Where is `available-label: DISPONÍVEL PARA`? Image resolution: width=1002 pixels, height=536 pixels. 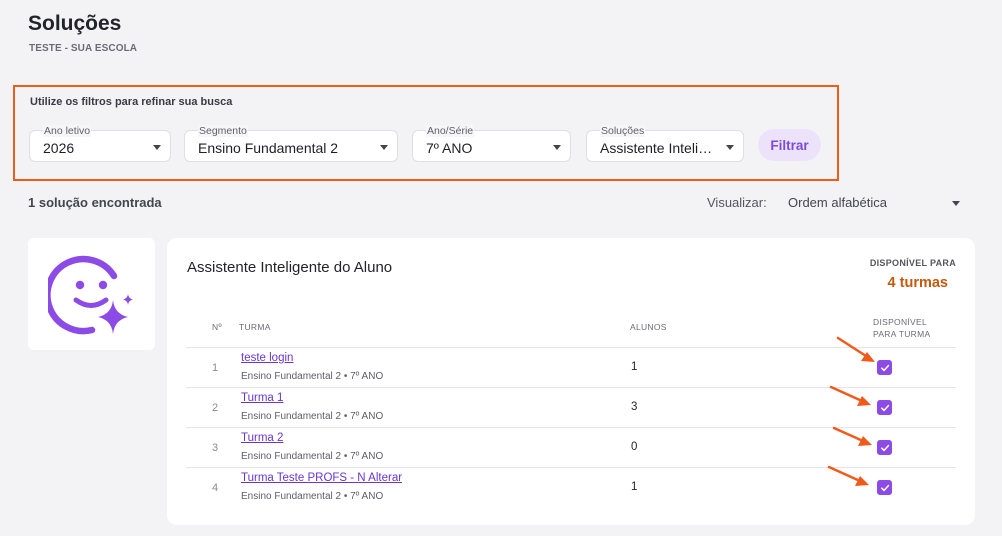 available-label: DISPONÍVEL PARA is located at coordinates (912, 263).